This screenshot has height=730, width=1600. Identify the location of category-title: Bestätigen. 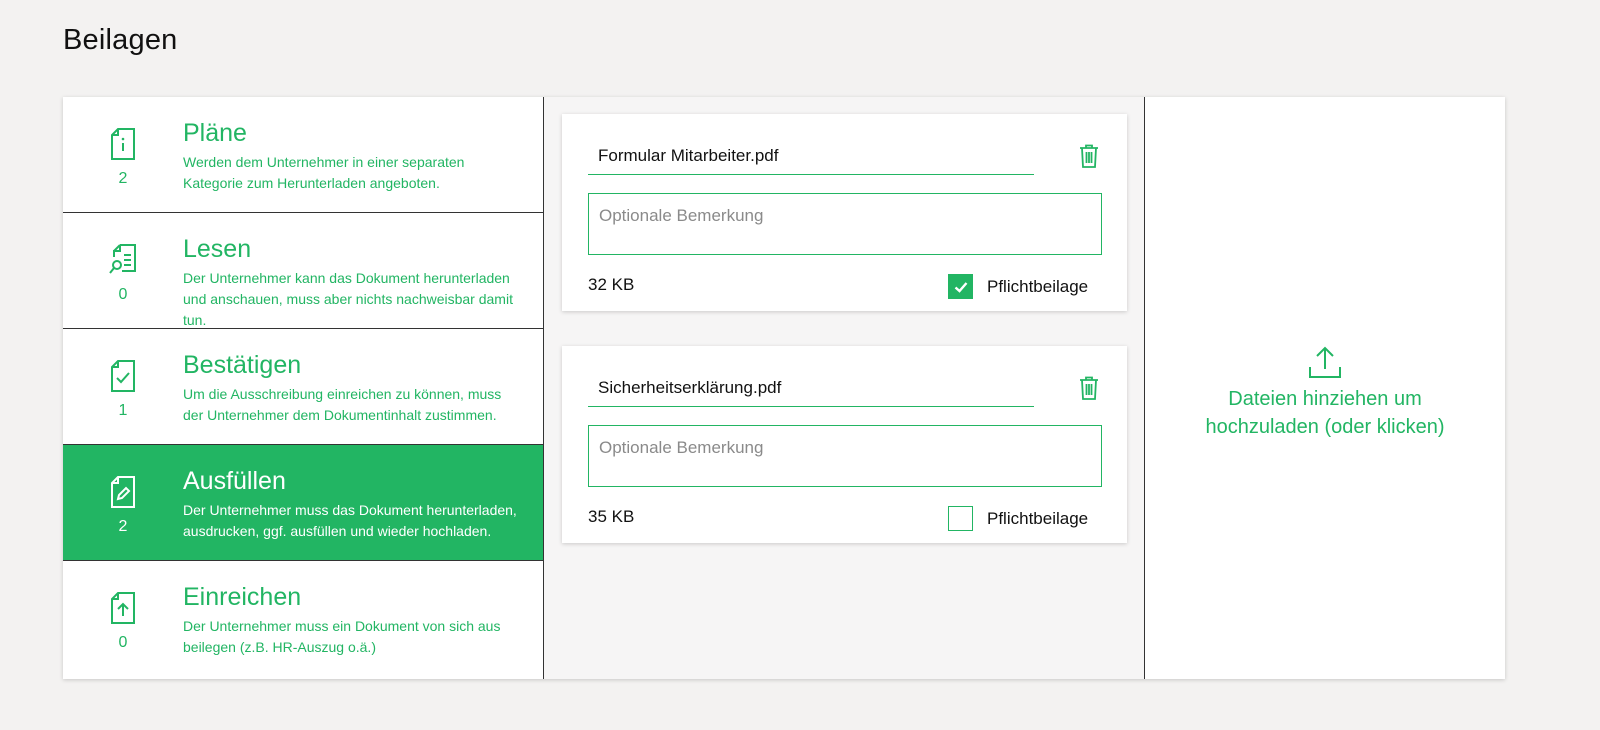
(242, 365).